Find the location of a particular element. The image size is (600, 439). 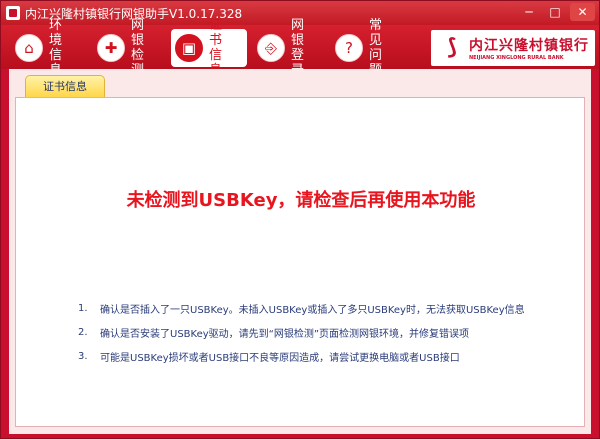

tip-text: 可能是USBKey损坏或者USB接口不良等原因造成，请尝试更换电脑或者USB接口 is located at coordinates (280, 358).